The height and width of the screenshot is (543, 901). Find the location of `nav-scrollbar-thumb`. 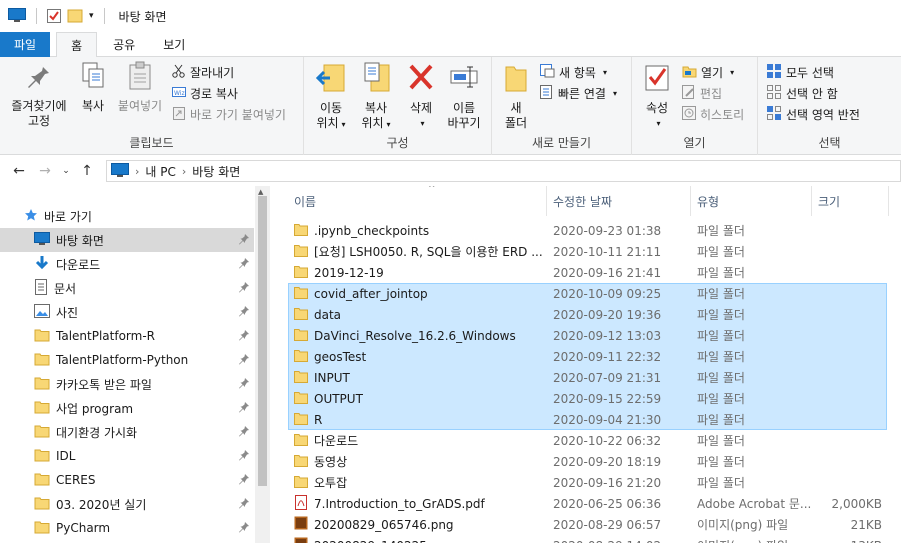

nav-scrollbar-thumb is located at coordinates (262, 341).